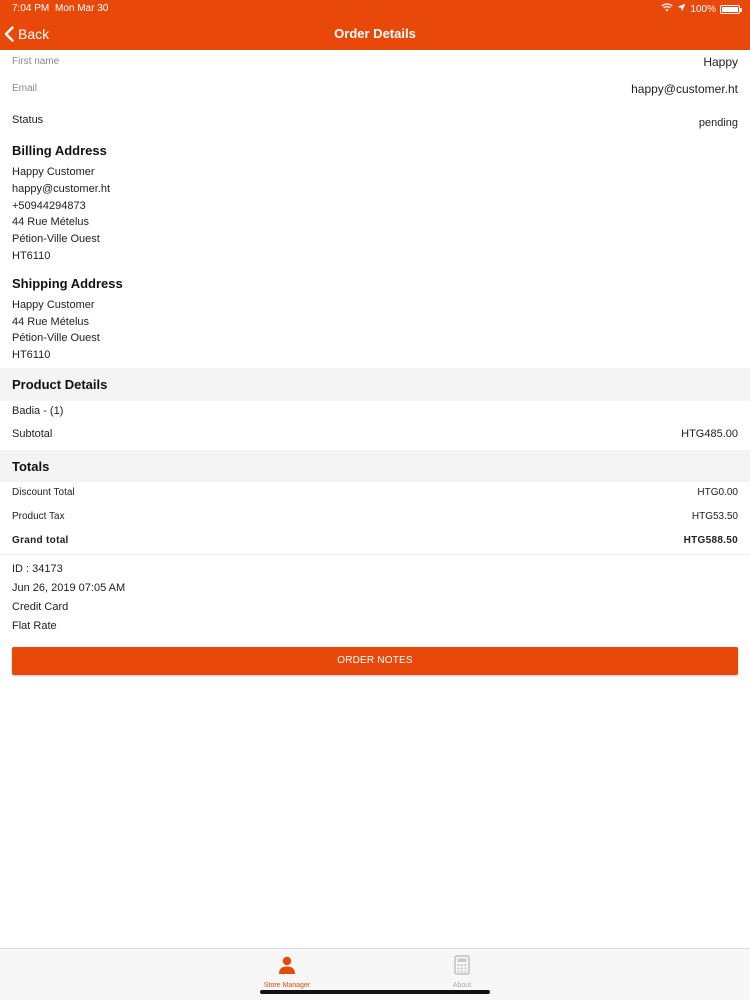 This screenshot has height=1000, width=750. What do you see at coordinates (31, 466) in the screenshot?
I see `totals-title: Totals` at bounding box center [31, 466].